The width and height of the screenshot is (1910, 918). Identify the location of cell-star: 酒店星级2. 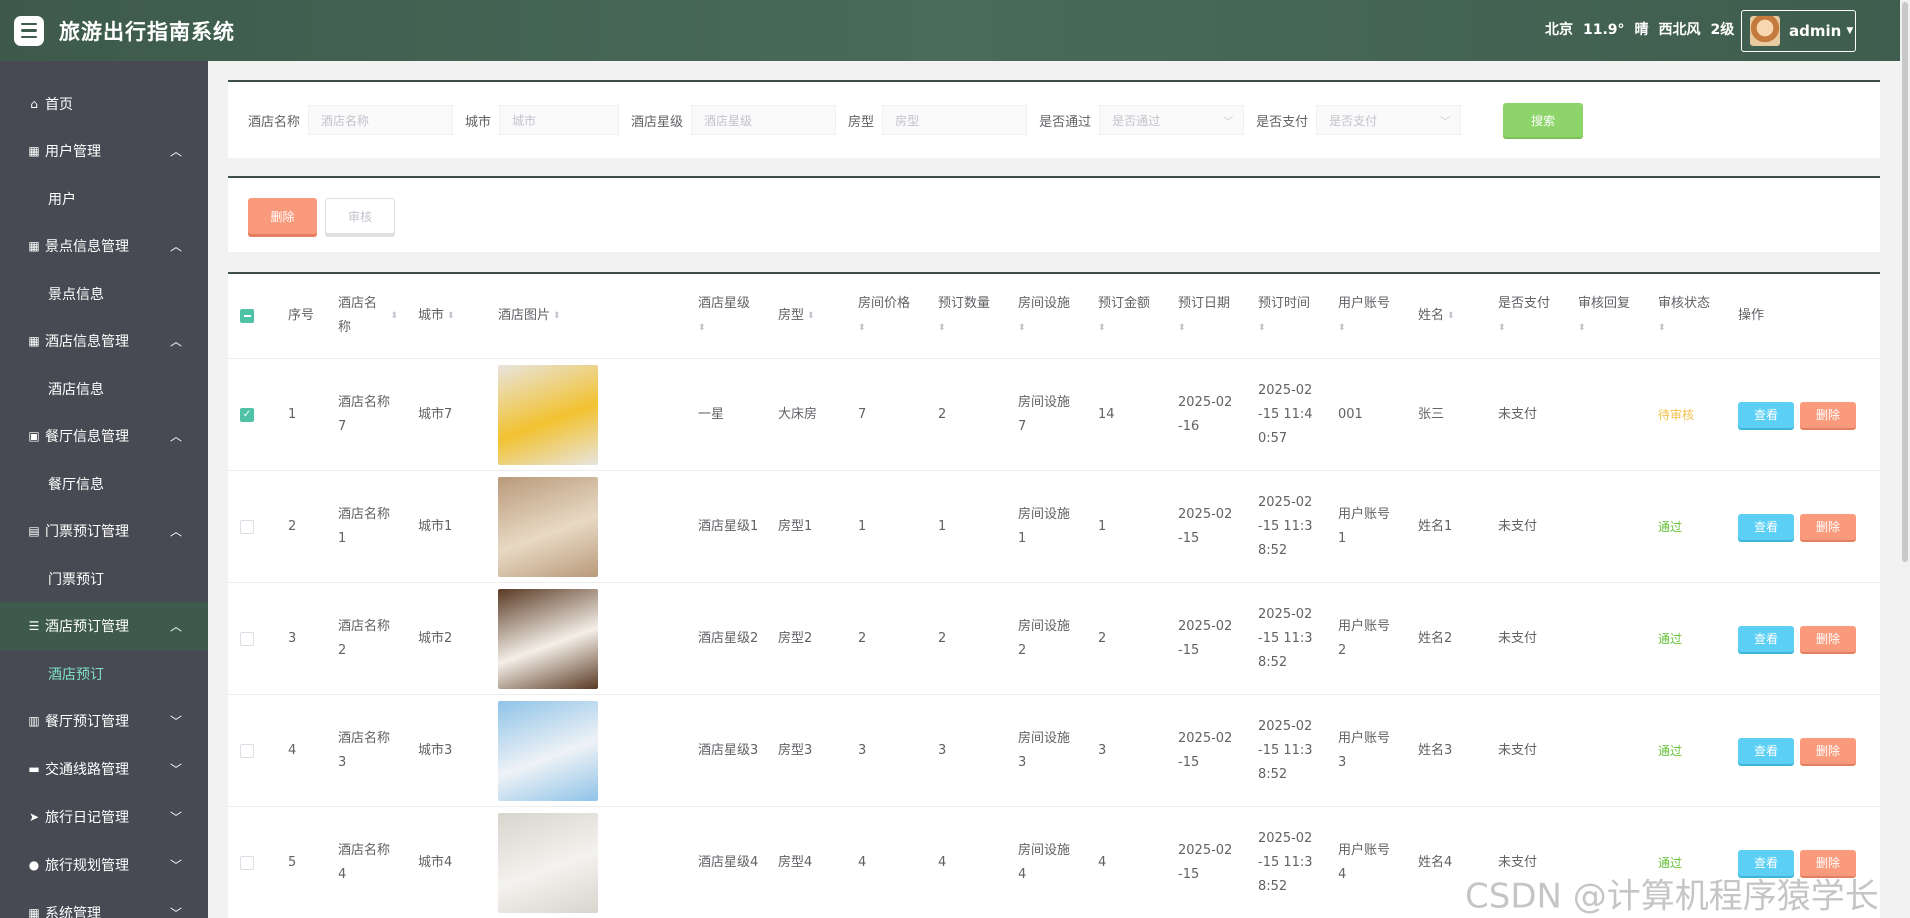
(728, 638).